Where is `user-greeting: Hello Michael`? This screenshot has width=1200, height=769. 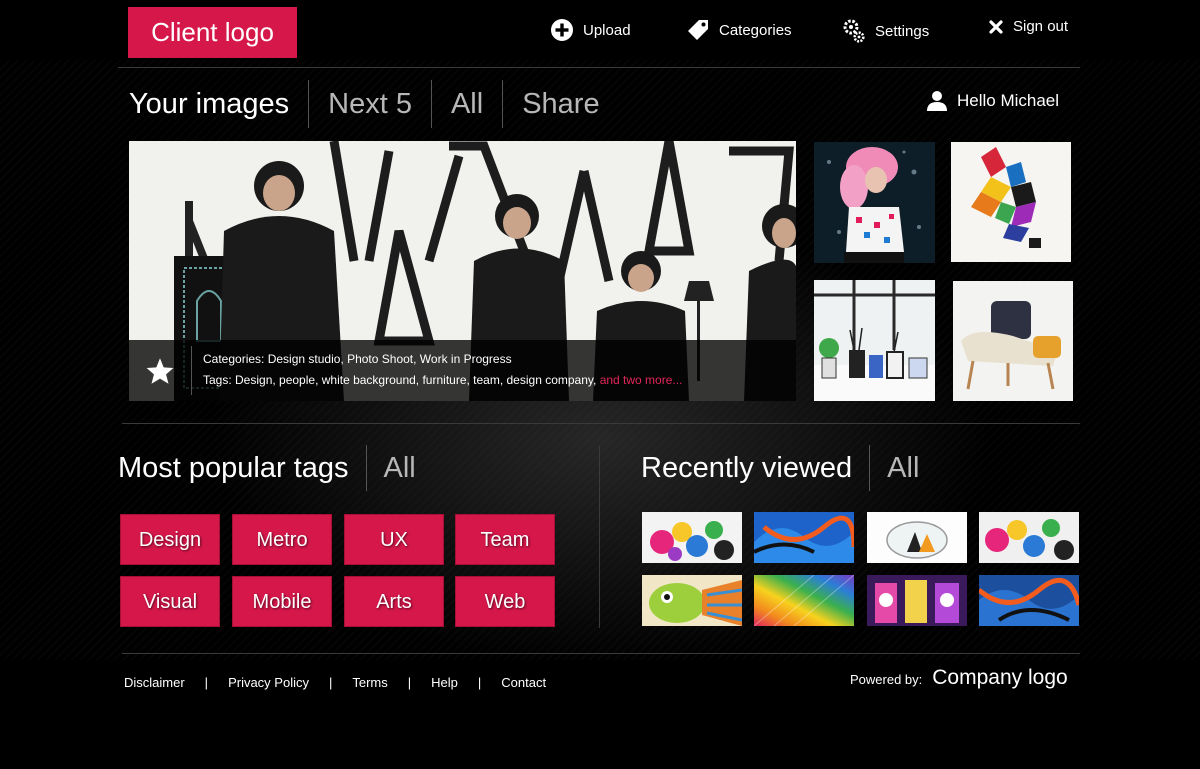 user-greeting: Hello Michael is located at coordinates (992, 101).